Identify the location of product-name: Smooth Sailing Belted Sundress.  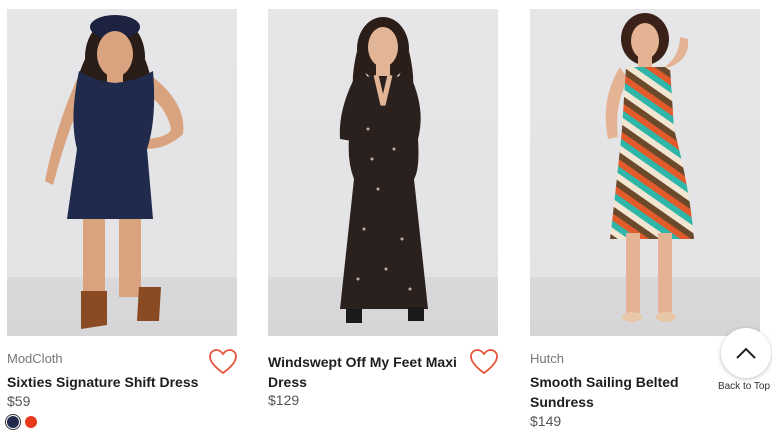
(630, 392).